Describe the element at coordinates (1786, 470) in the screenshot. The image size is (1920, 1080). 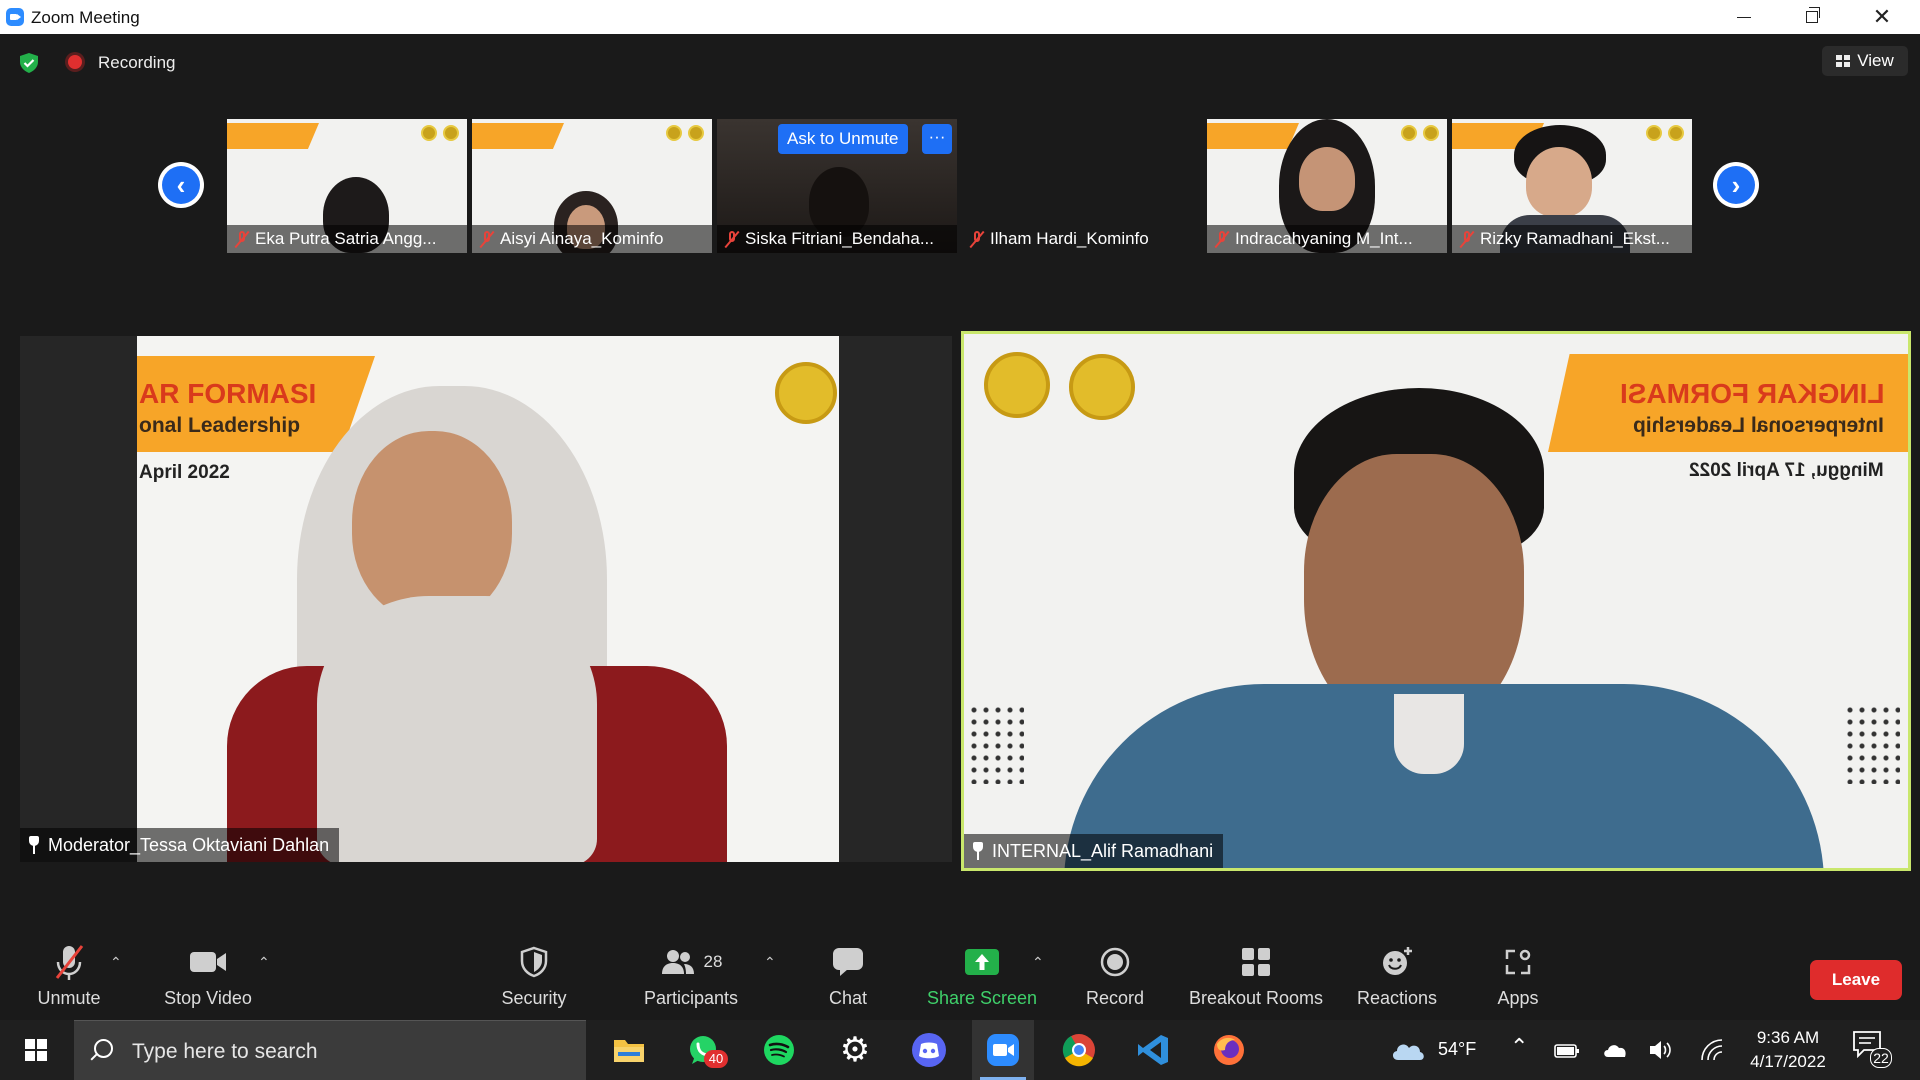
I see `slide-date: Minggu, 17 April 2022` at that location.